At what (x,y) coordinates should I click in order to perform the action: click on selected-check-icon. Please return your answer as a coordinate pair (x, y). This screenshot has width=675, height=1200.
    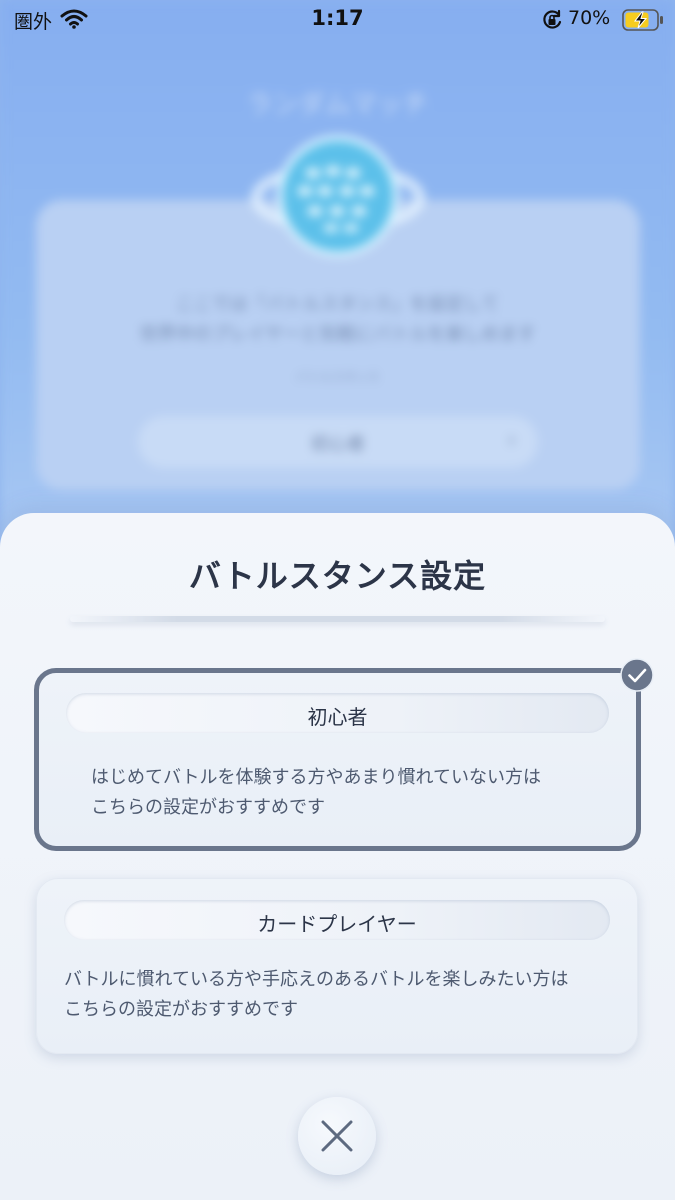
    Looking at the image, I should click on (637, 675).